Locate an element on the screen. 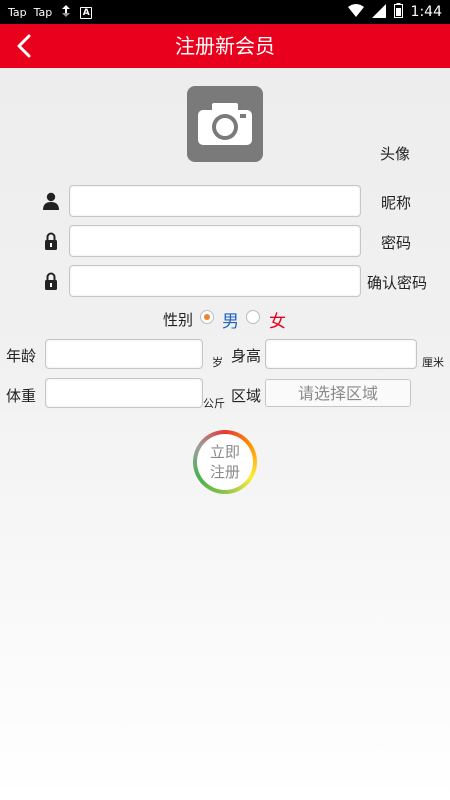 The image size is (450, 800). weight-field is located at coordinates (124, 393).